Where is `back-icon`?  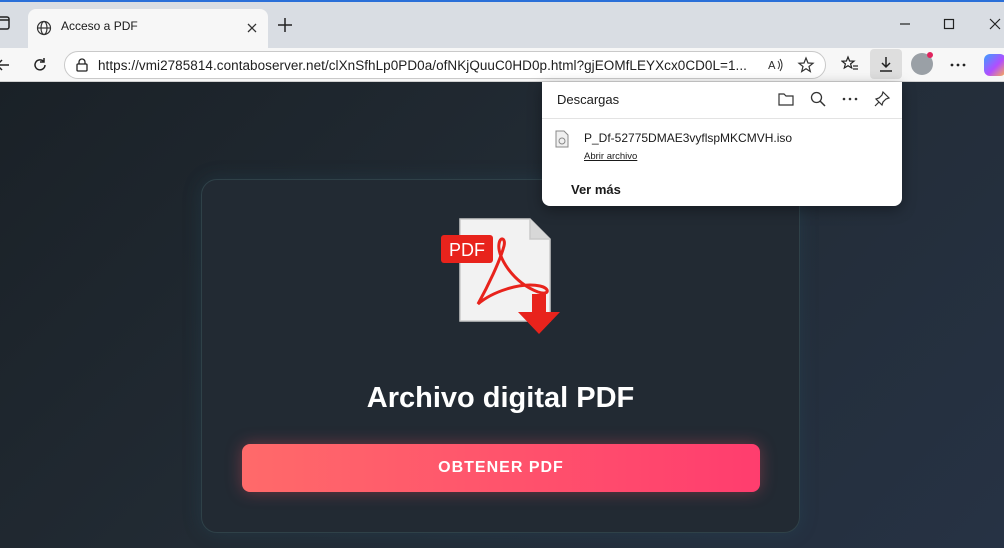
back-icon is located at coordinates (6, 65).